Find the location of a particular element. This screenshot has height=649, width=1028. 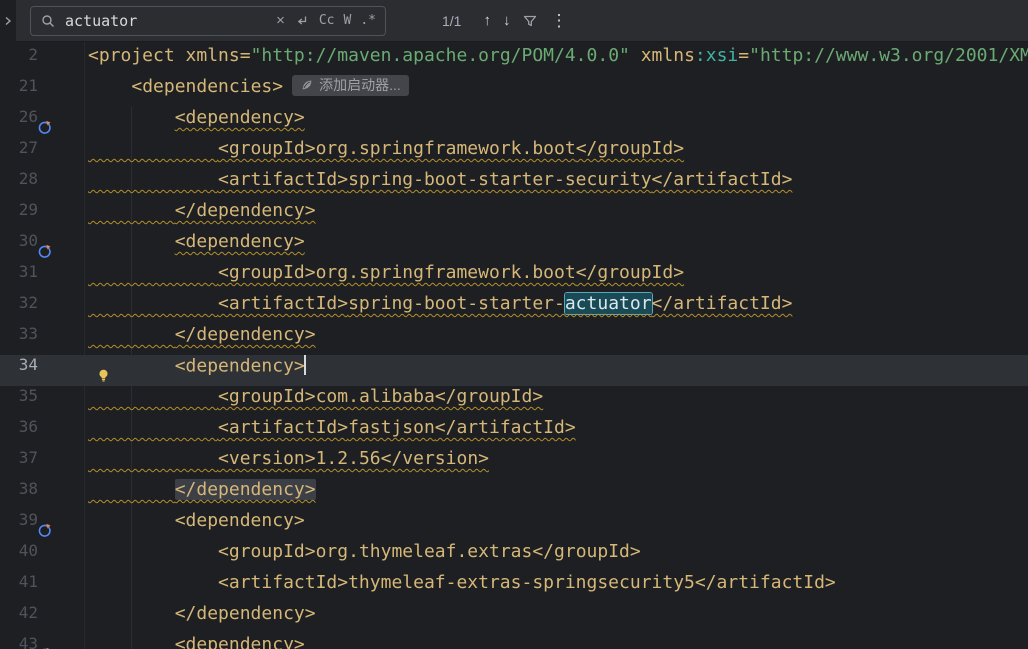

warning-underline: <version>1.2.56</version> is located at coordinates (288, 458).